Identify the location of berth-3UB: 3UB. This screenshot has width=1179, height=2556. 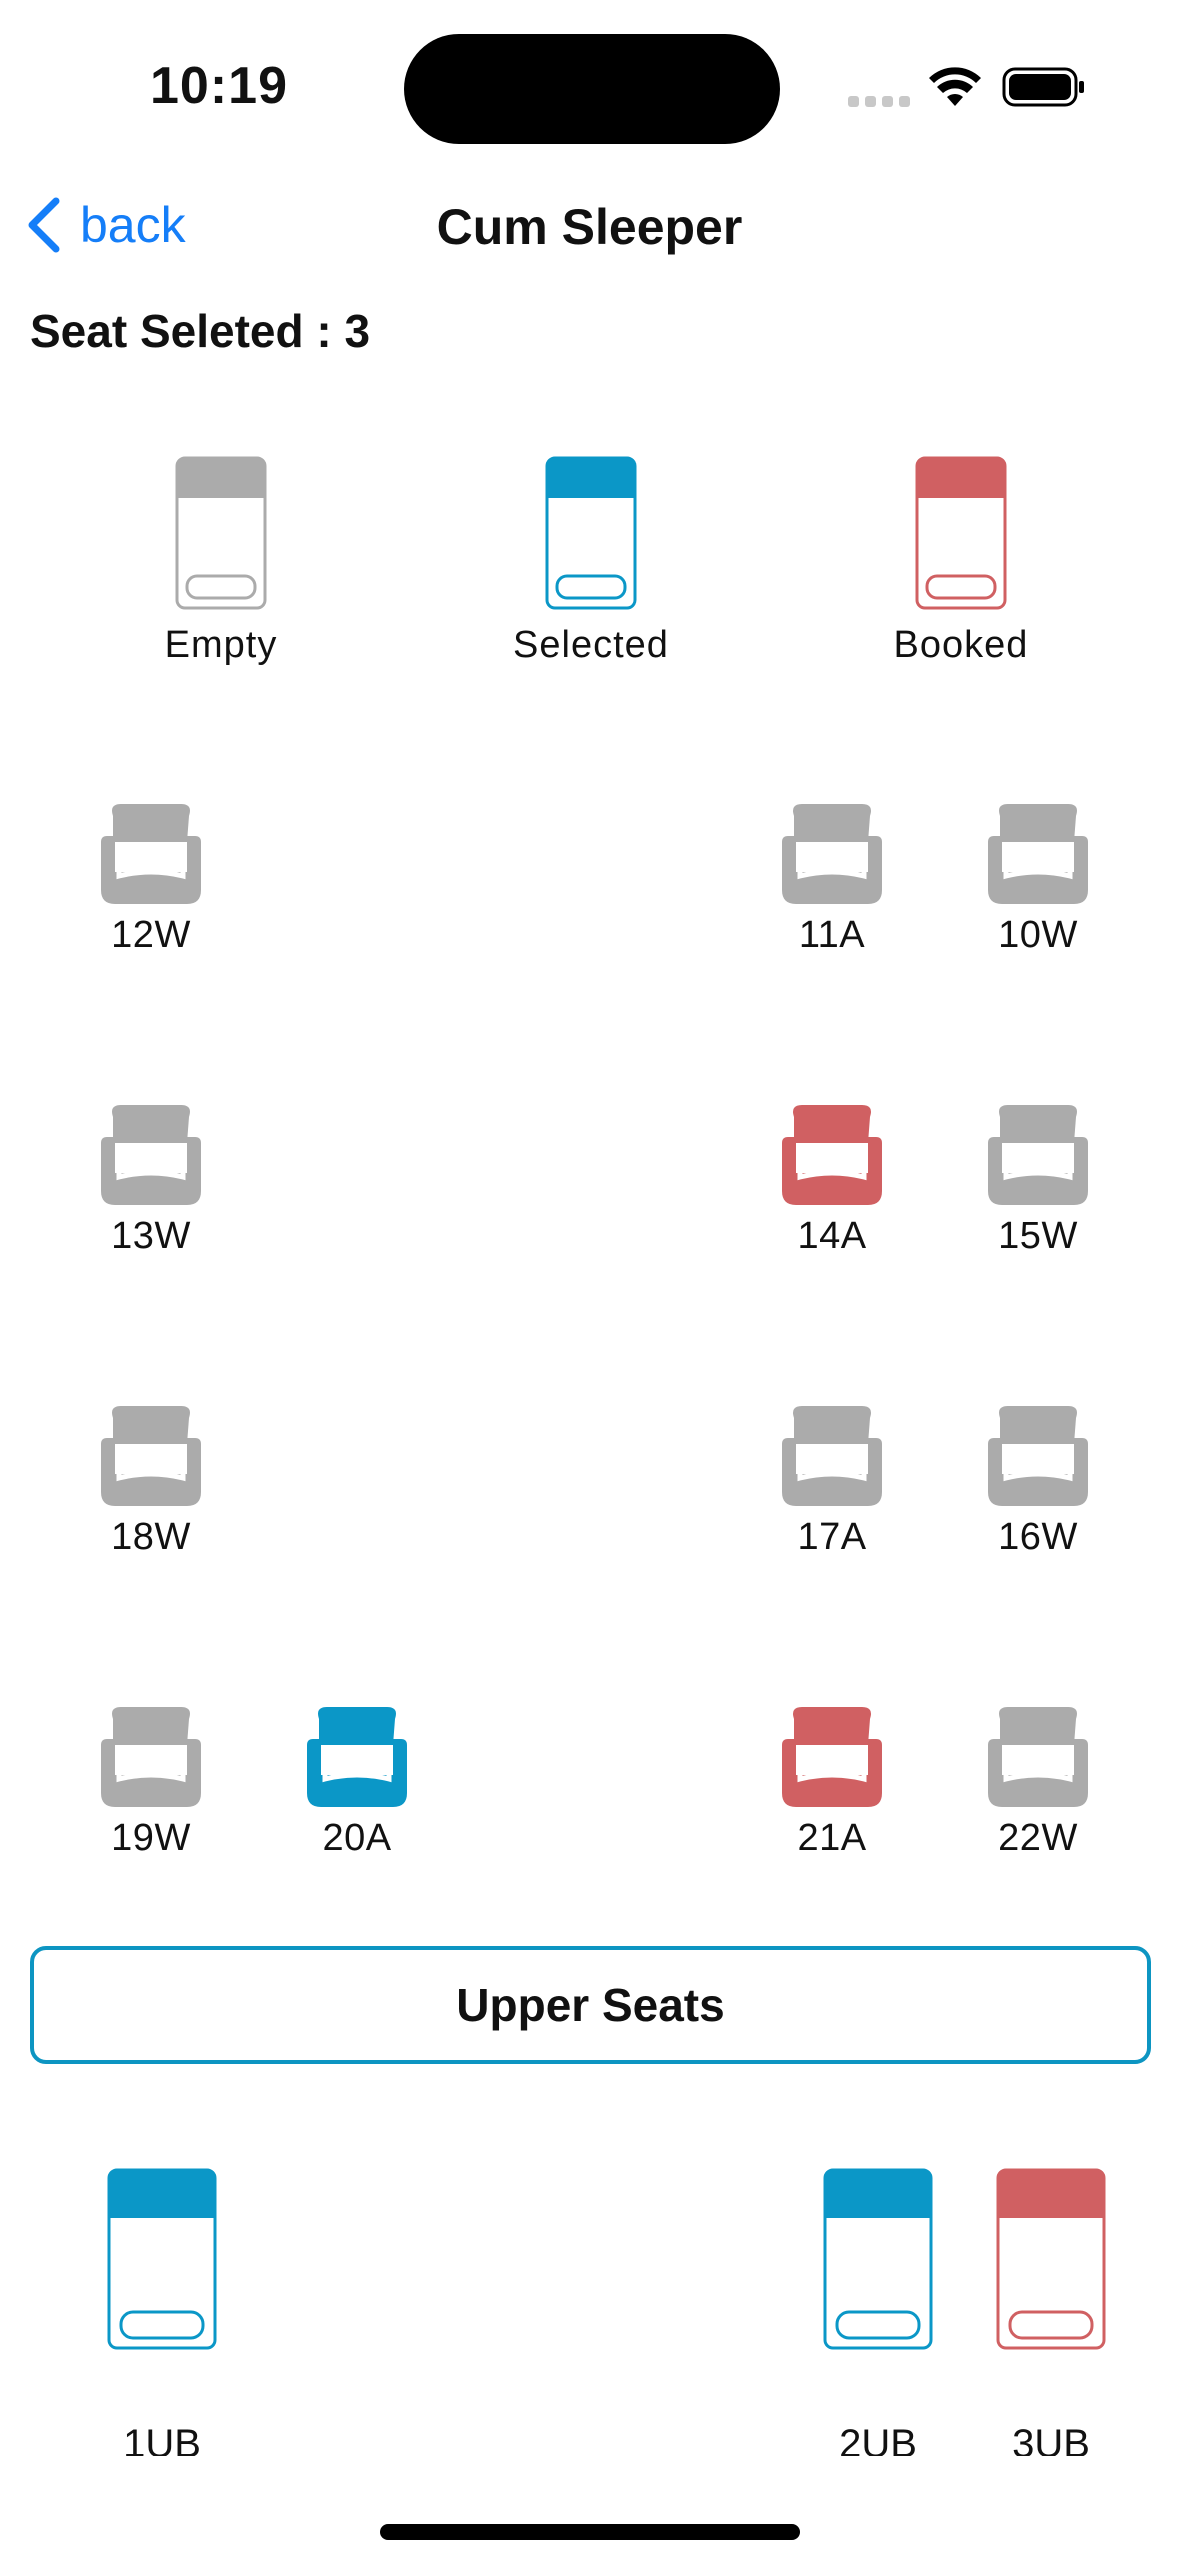
(1051, 2312).